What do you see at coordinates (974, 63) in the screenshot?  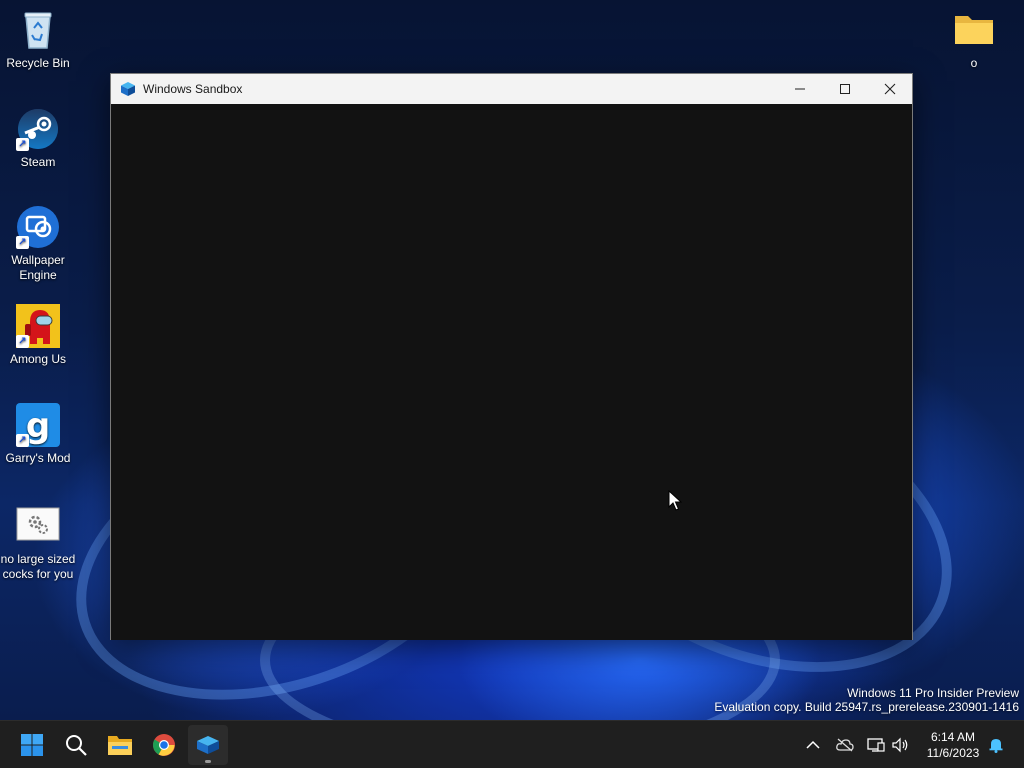 I see `desktop-icon-label: o` at bounding box center [974, 63].